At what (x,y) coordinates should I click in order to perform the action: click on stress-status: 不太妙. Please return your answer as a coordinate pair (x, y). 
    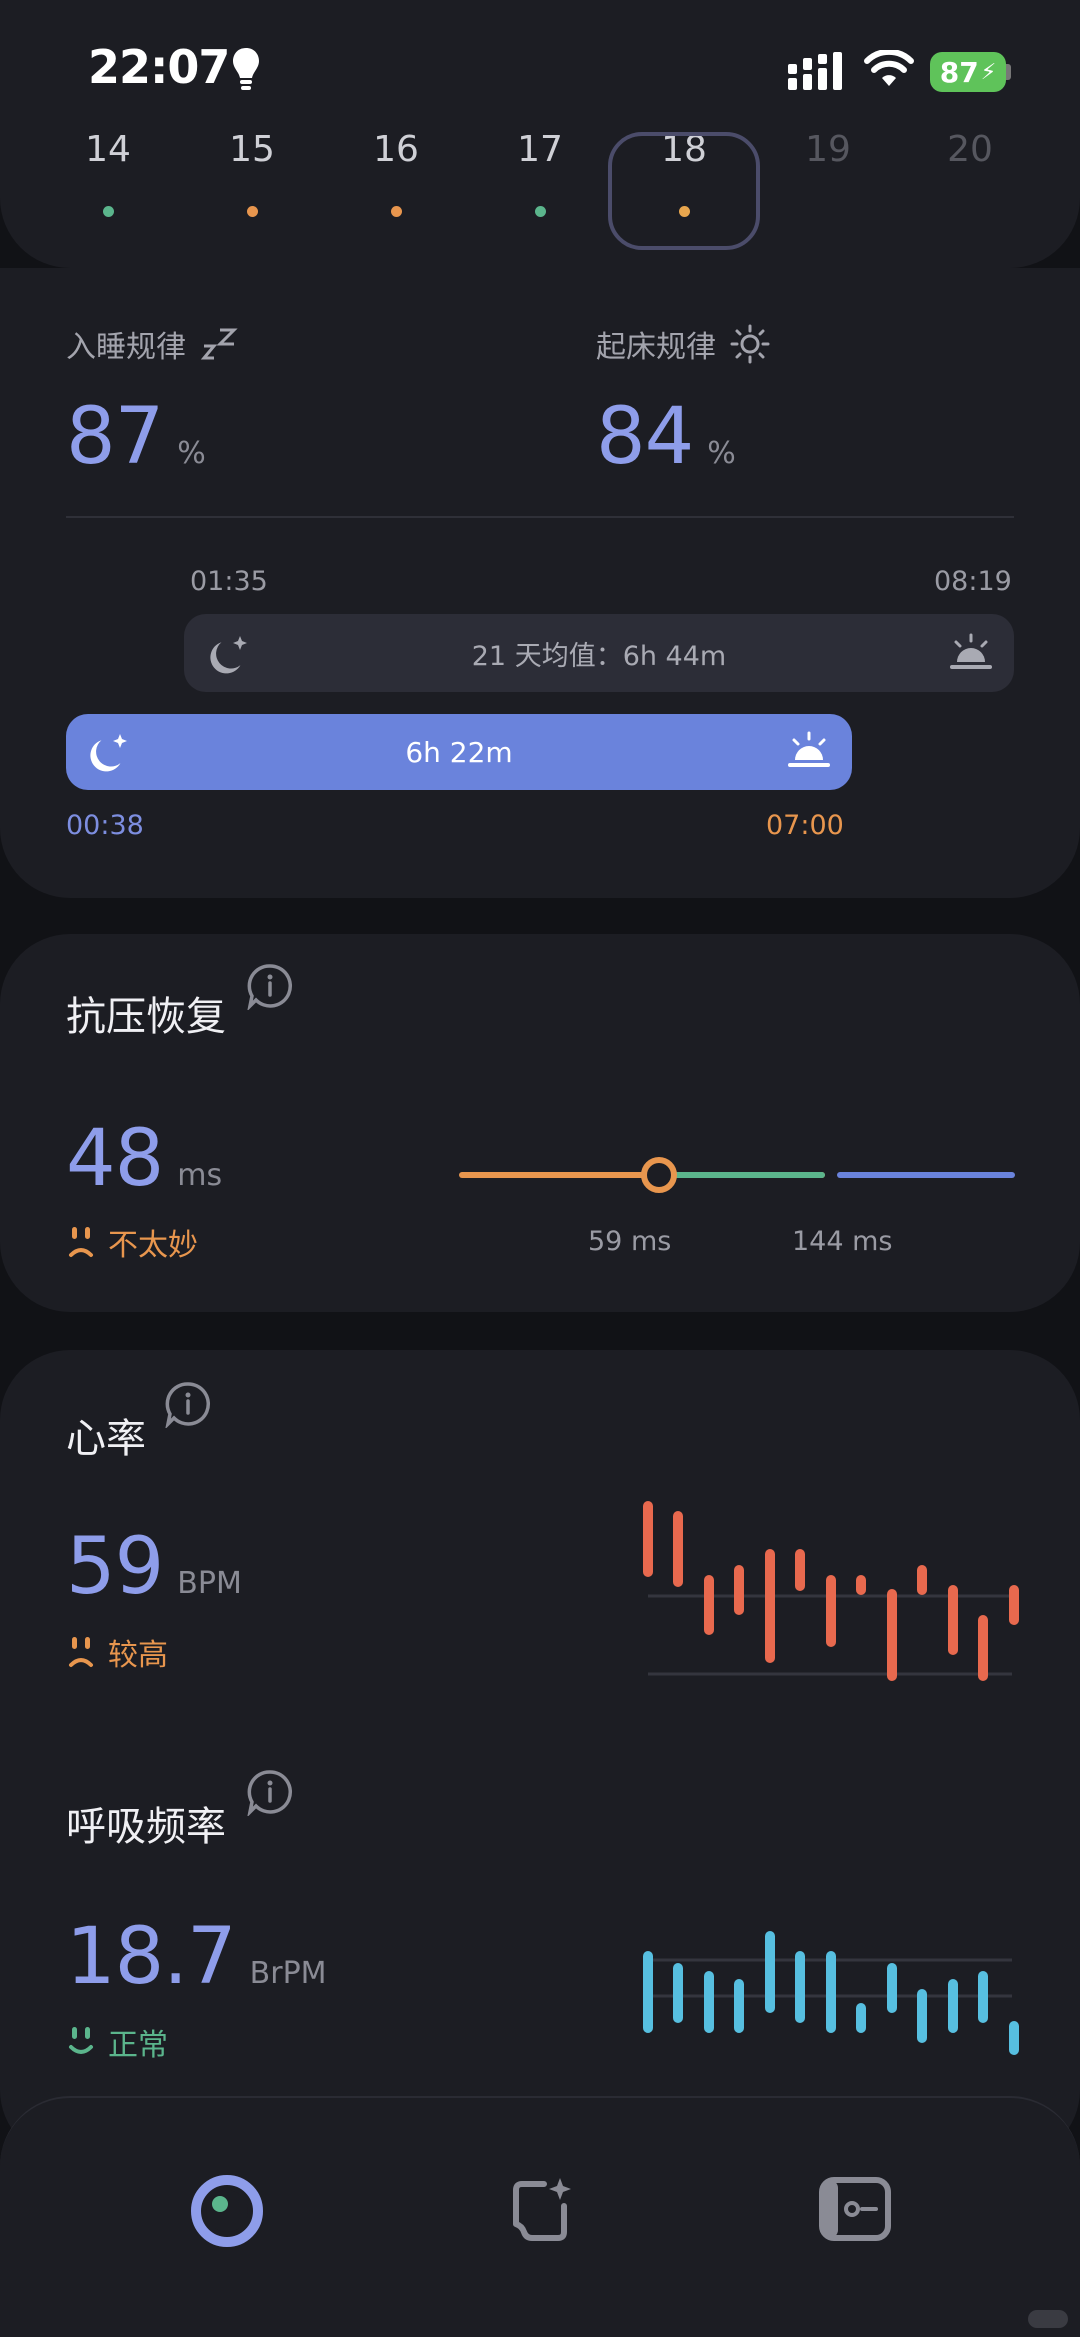
    Looking at the image, I should click on (132, 1242).